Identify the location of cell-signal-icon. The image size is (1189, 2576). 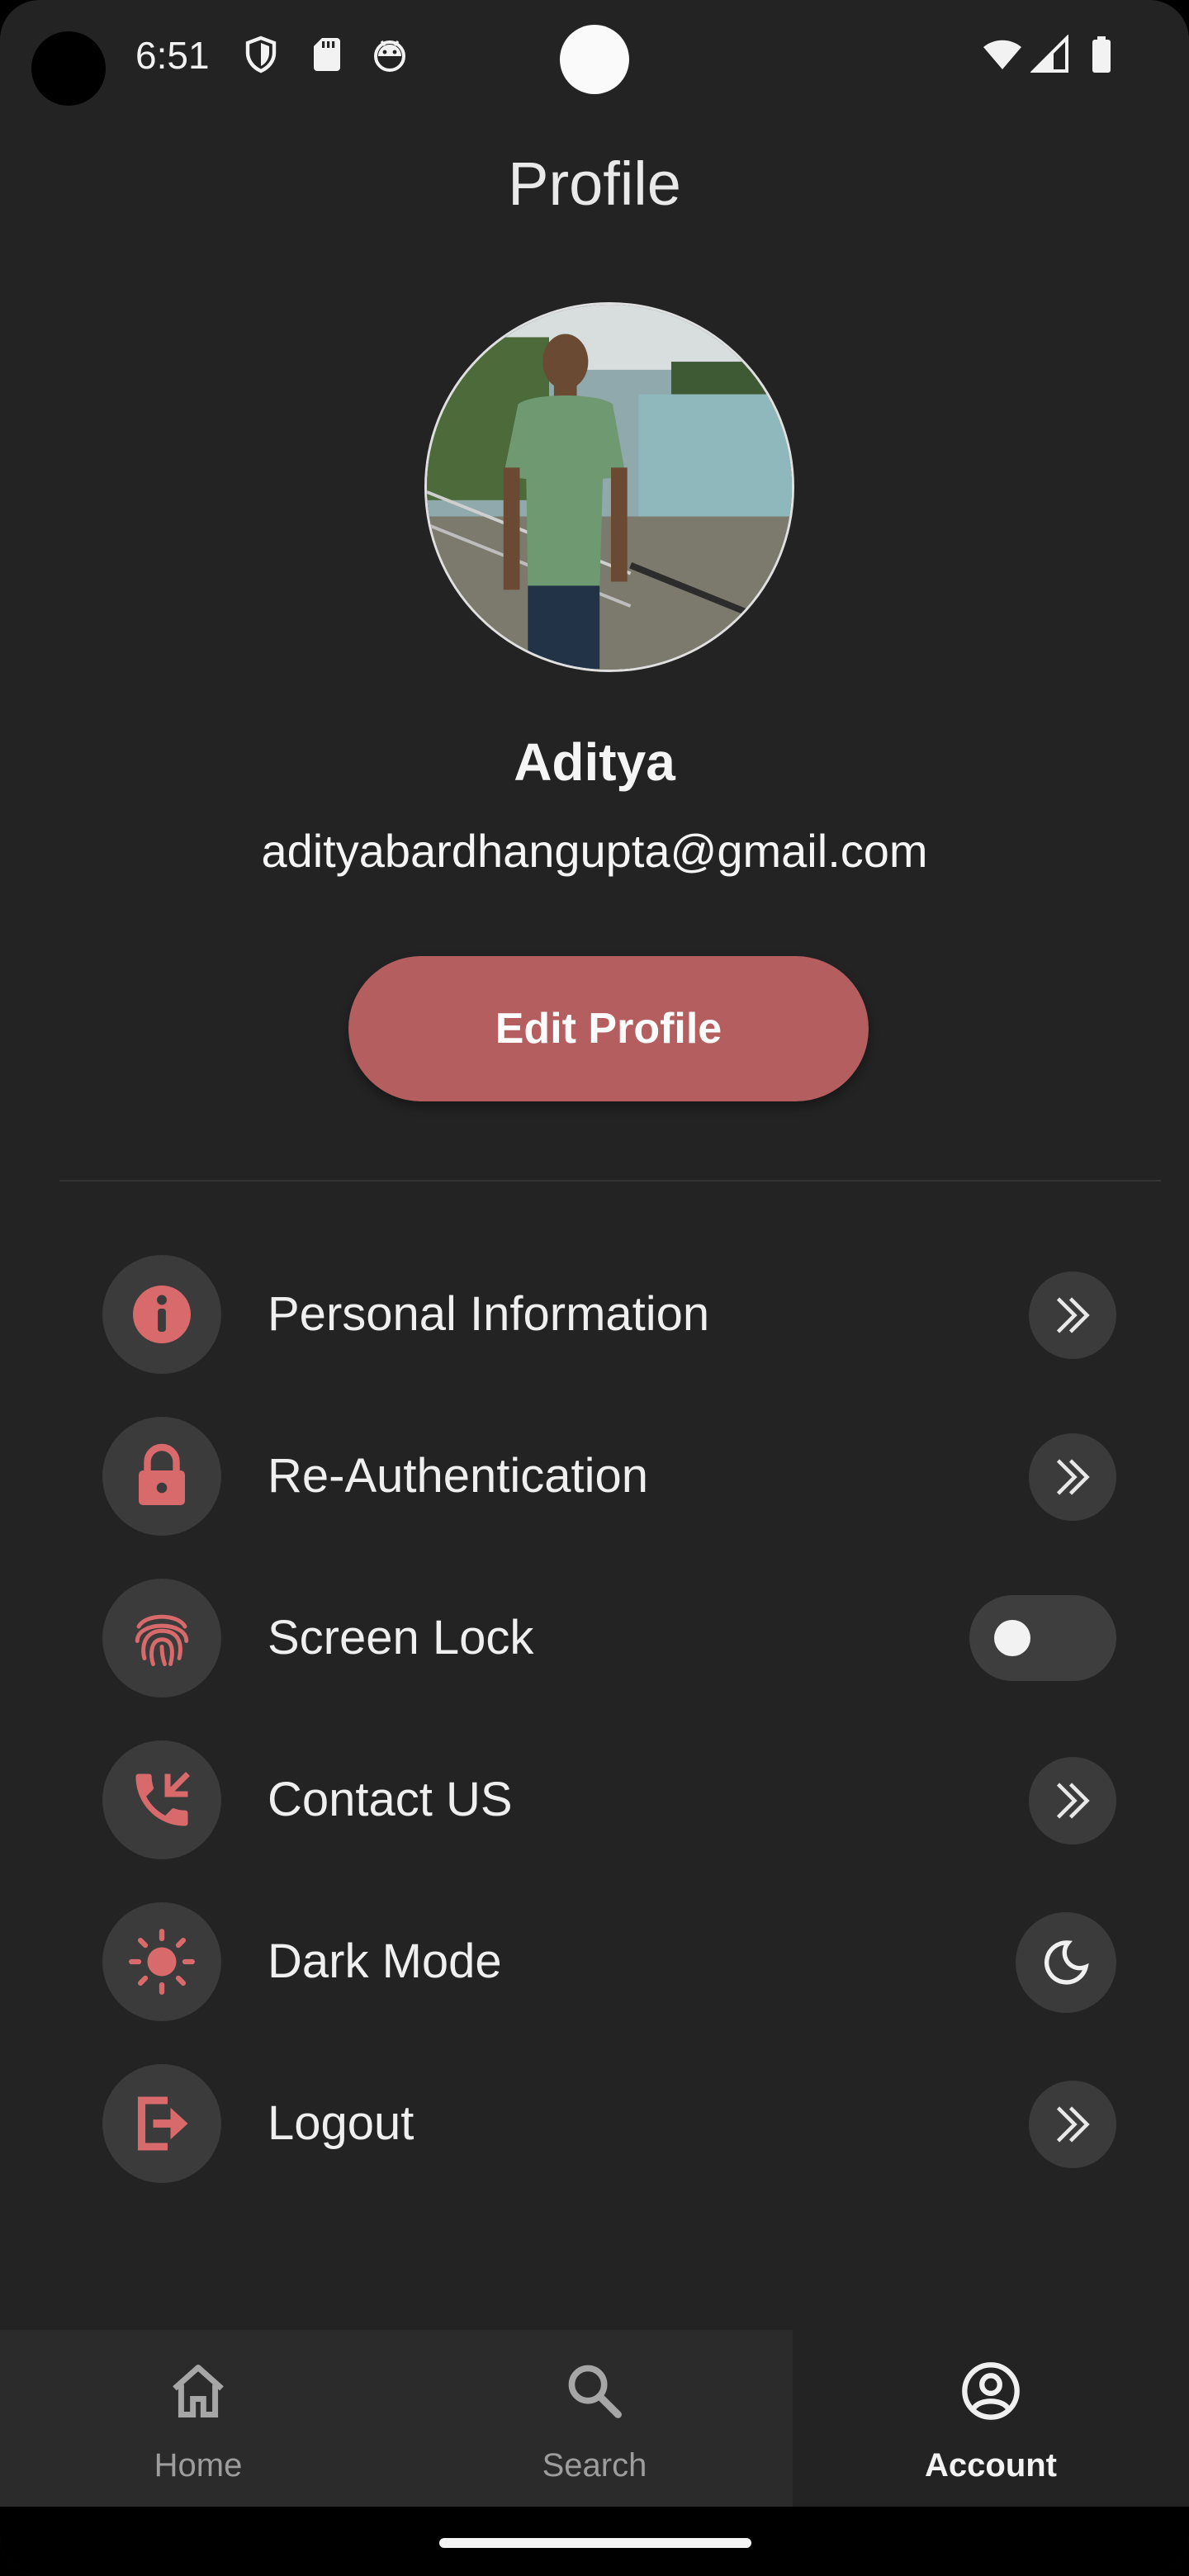
(1050, 54).